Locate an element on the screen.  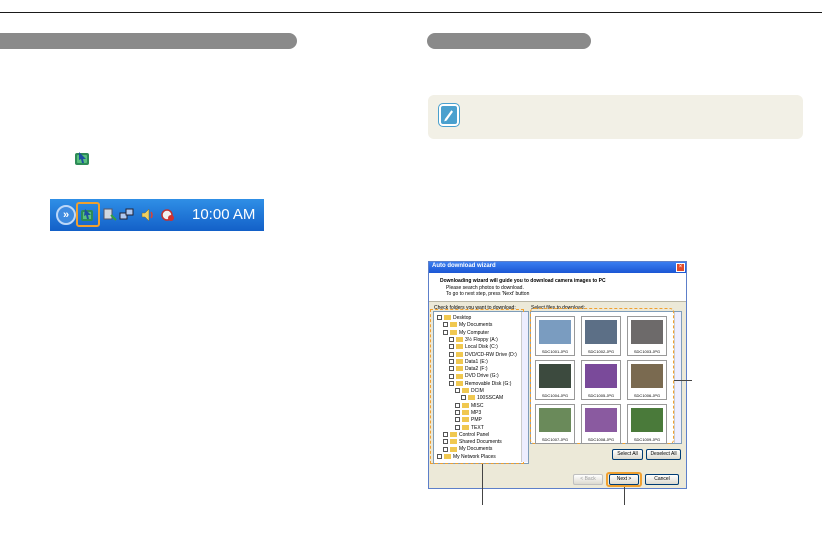
tree-item: MP3 is located at coordinates (468, 413).